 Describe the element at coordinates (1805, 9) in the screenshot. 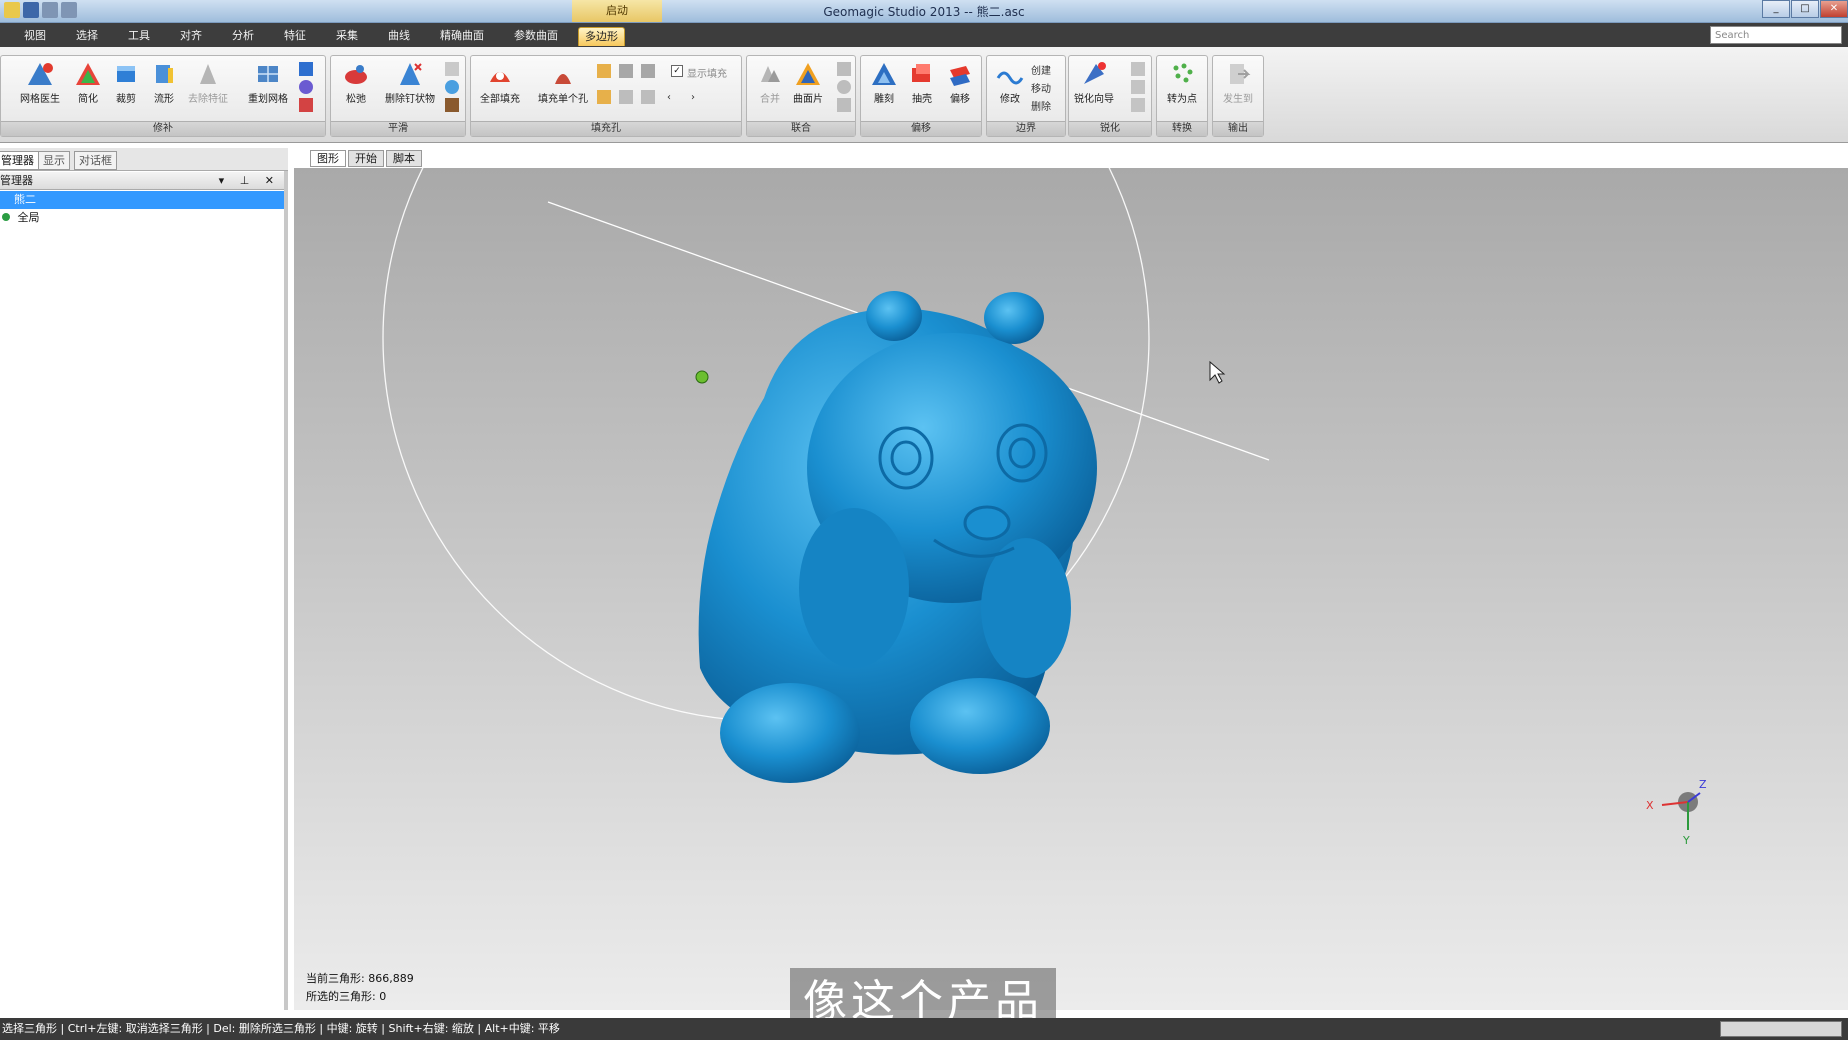

I see `maximize-button: □` at that location.